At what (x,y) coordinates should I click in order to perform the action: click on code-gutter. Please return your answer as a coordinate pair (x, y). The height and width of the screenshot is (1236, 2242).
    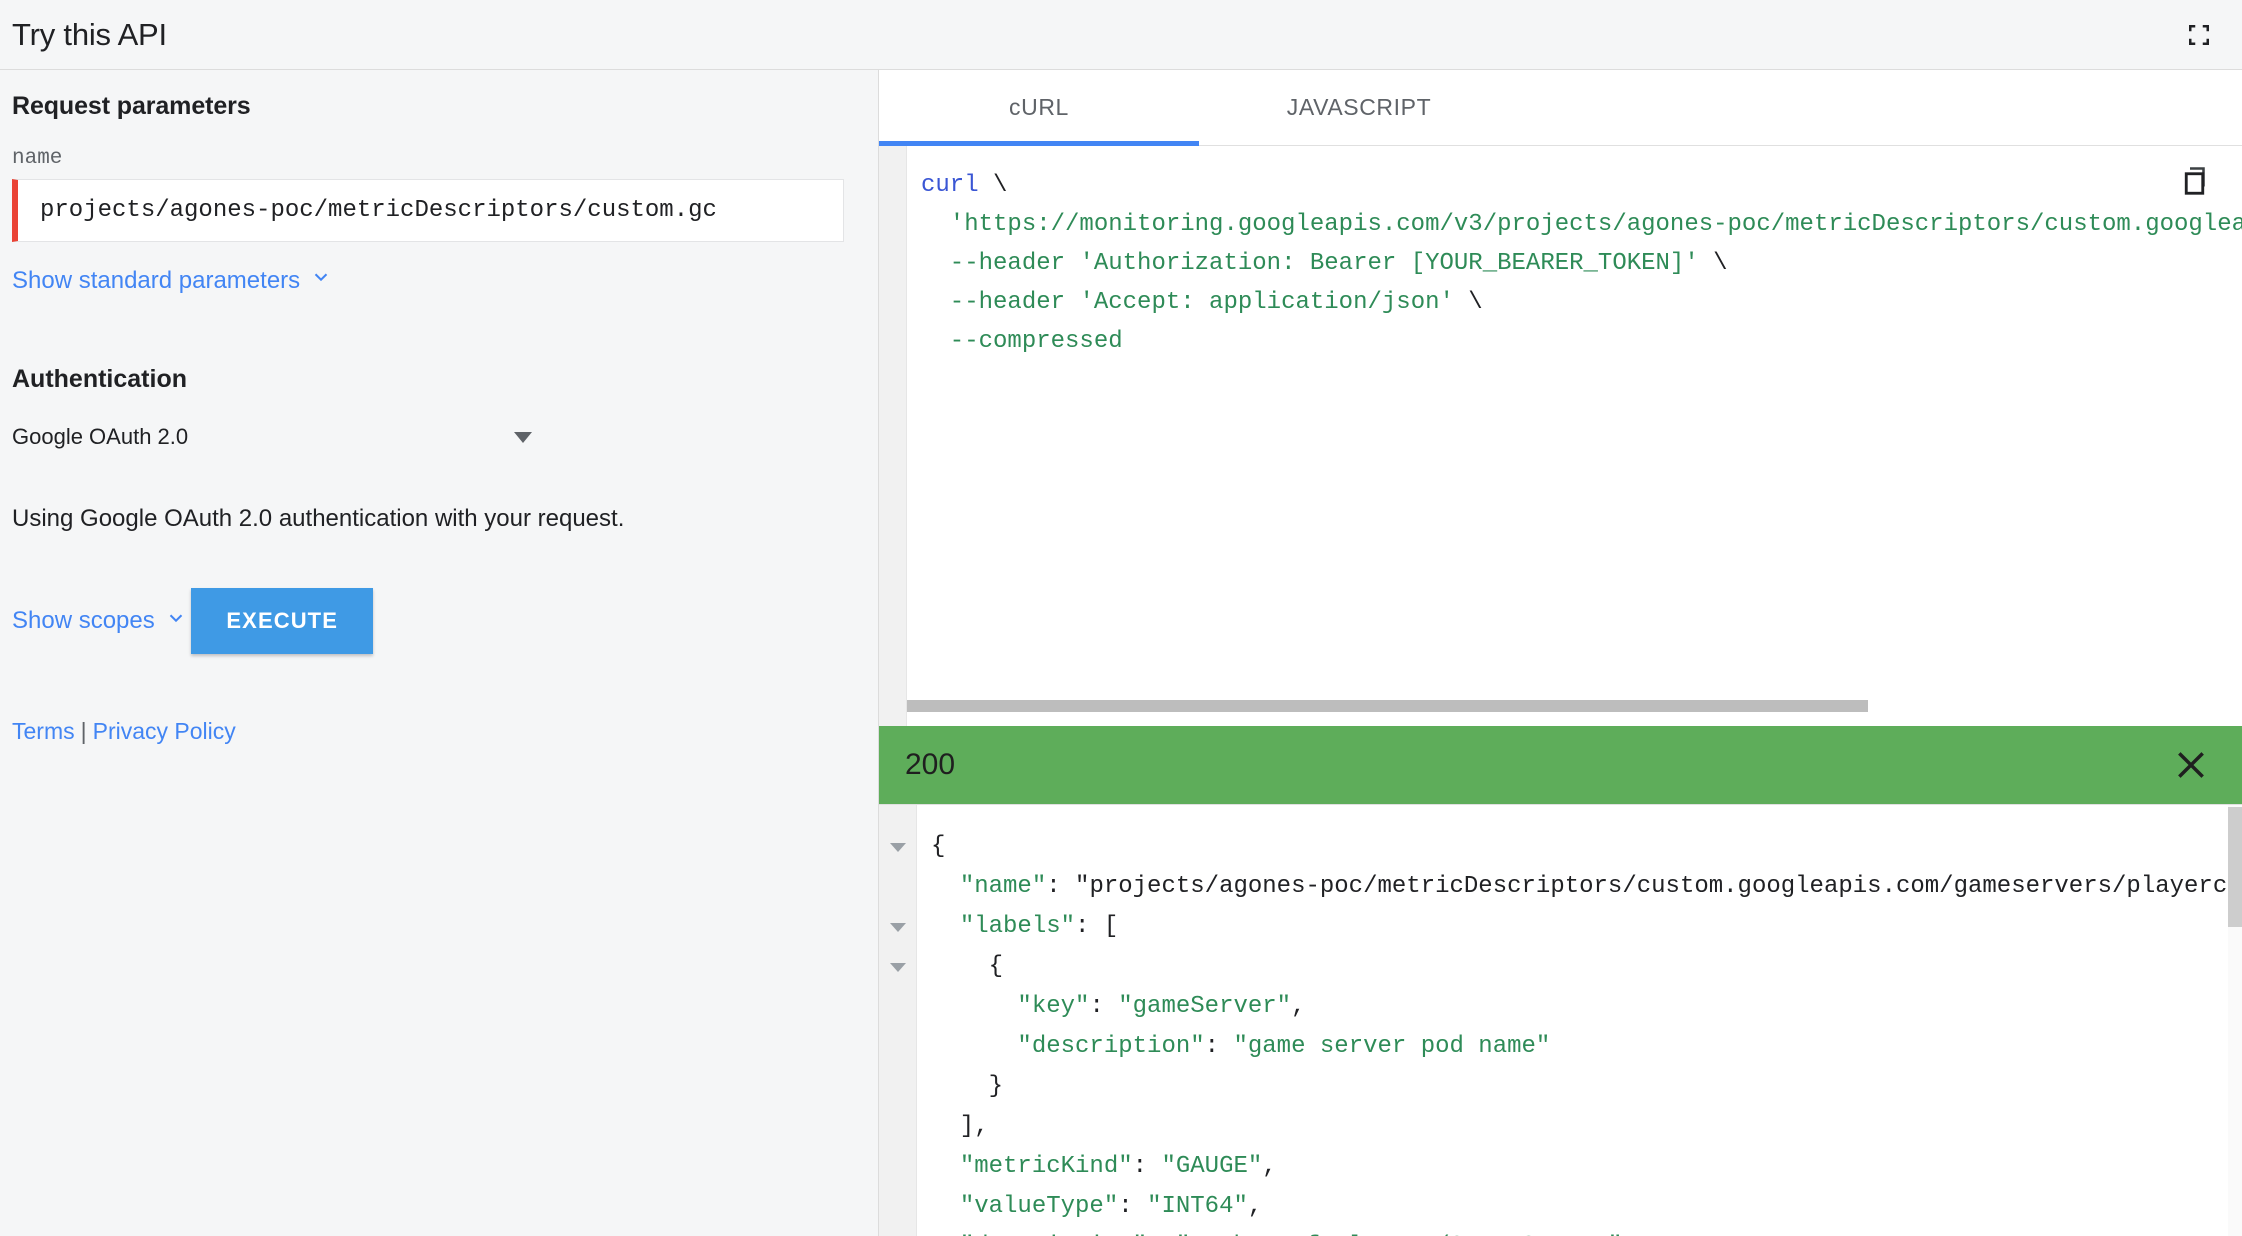
    Looking at the image, I should click on (893, 436).